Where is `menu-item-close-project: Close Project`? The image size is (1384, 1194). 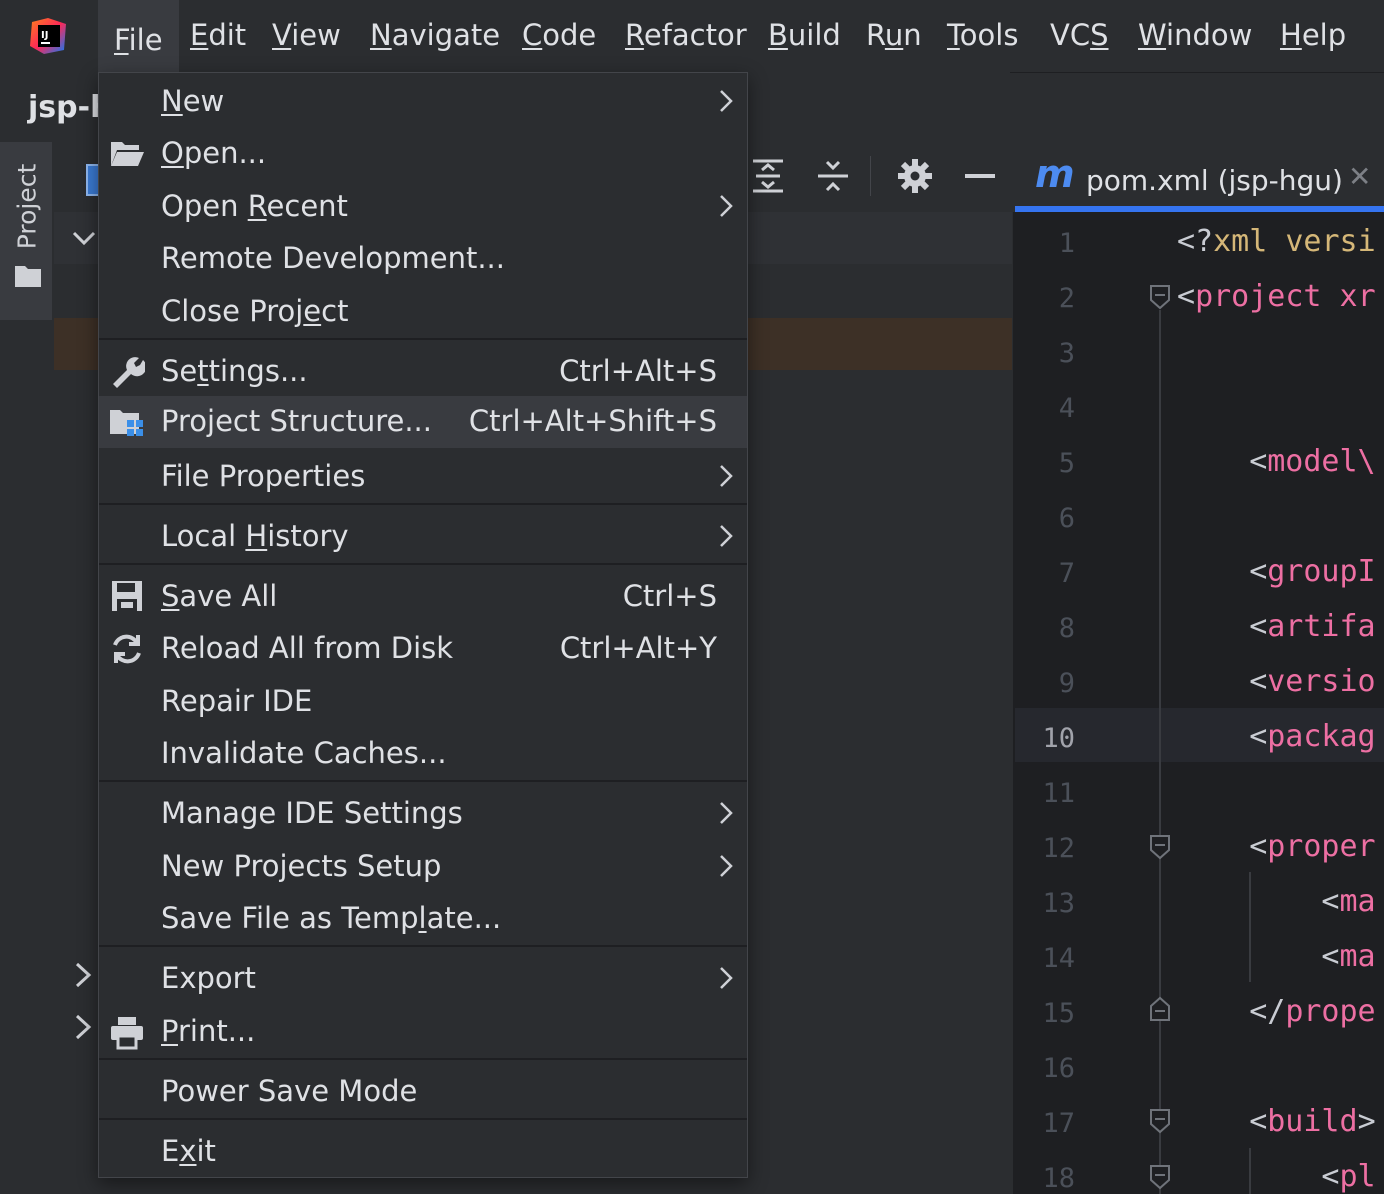 menu-item-close-project: Close Project is located at coordinates (423, 312).